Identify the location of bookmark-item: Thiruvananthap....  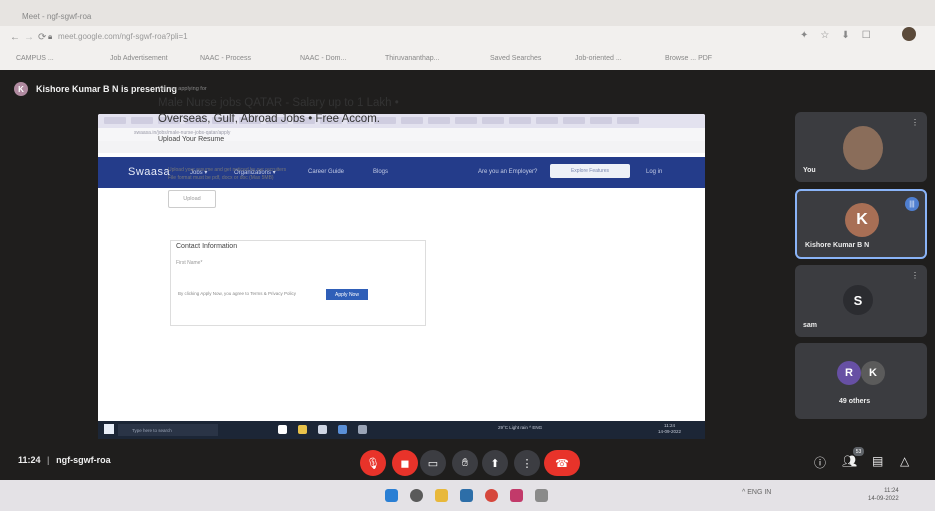
(412, 58).